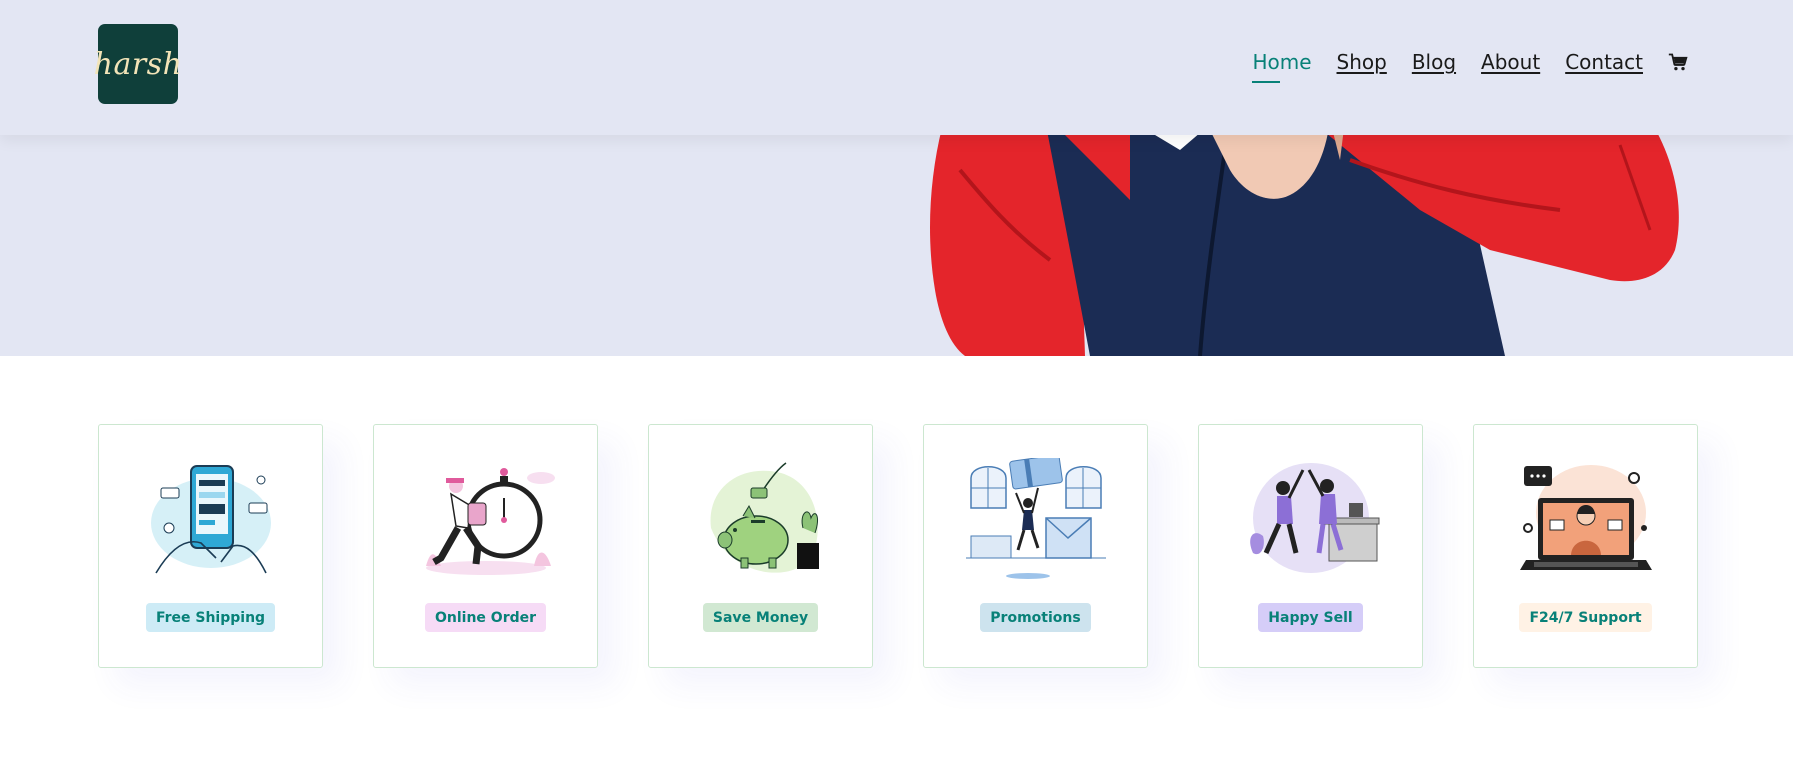 This screenshot has width=1793, height=757. I want to click on feature-card-free-shipping: Free Shipping, so click(210, 546).